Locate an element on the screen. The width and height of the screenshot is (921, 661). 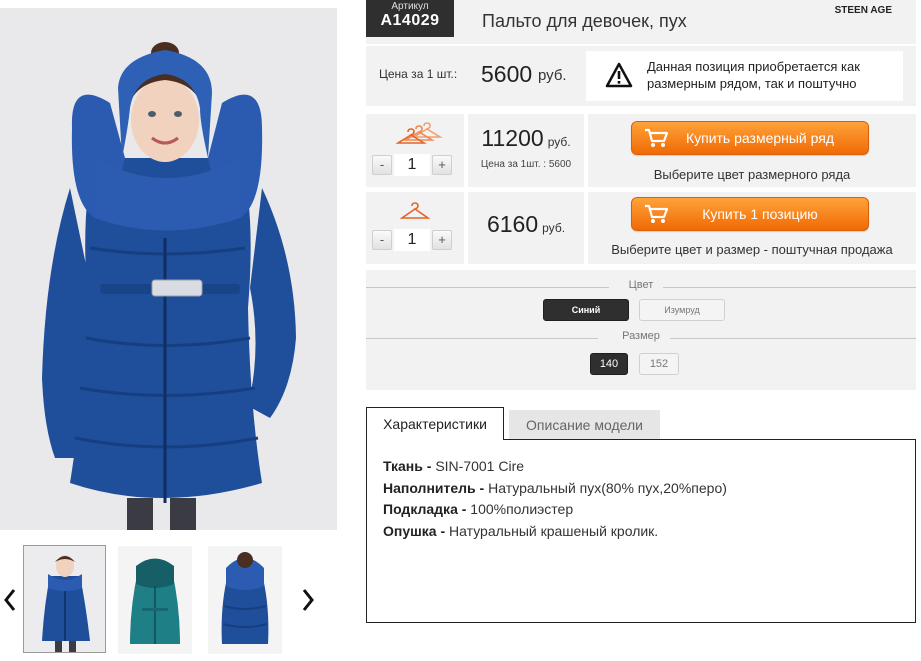
buy-single-button: Купить 1 позицию is located at coordinates (750, 214).